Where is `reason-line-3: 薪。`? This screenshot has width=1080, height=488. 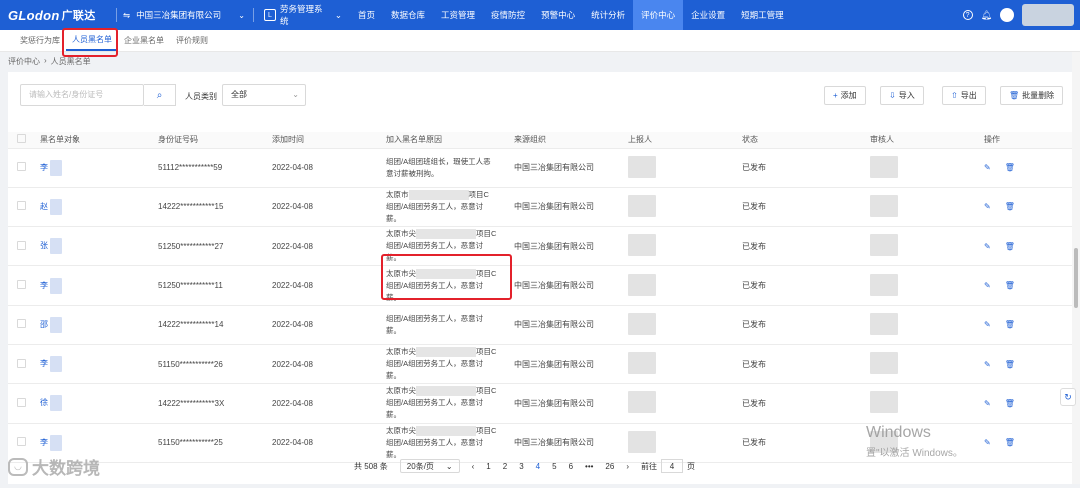 reason-line-3: 薪。 is located at coordinates (393, 415).